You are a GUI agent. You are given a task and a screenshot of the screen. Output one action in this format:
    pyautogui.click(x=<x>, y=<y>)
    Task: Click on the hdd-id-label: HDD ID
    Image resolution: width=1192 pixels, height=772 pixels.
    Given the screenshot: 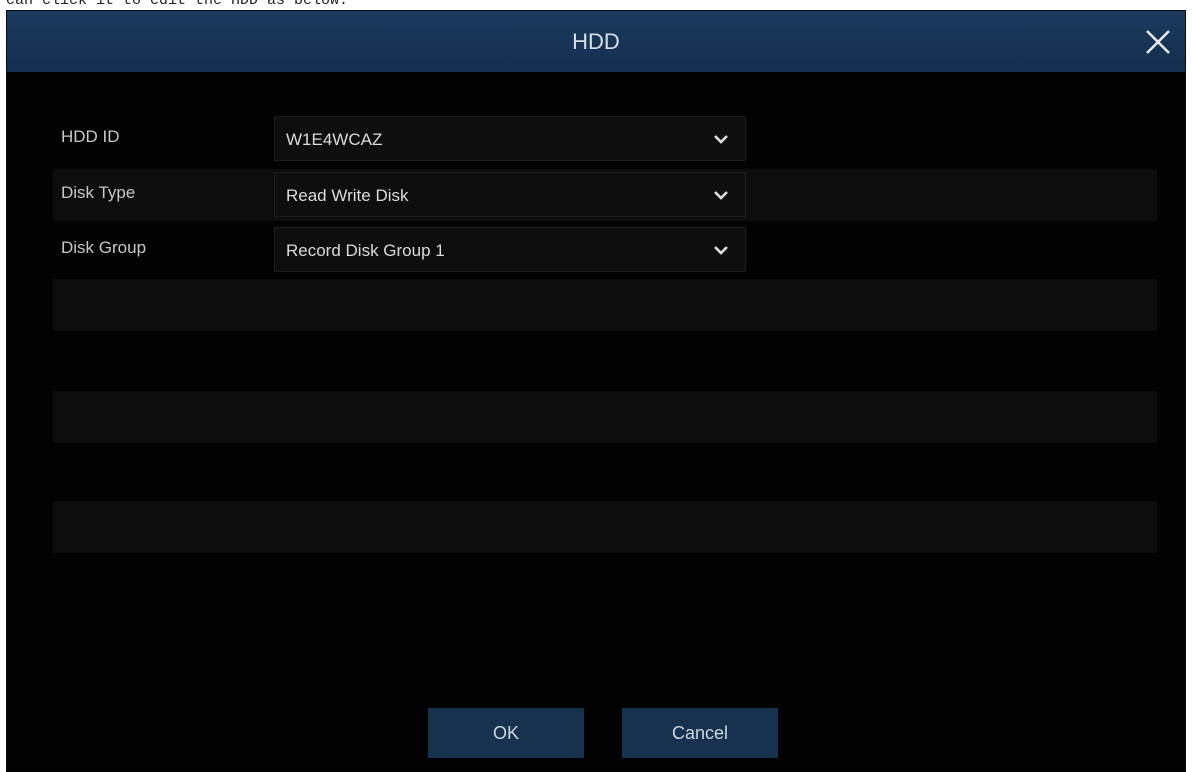 What is the action you would take?
    pyautogui.click(x=90, y=136)
    